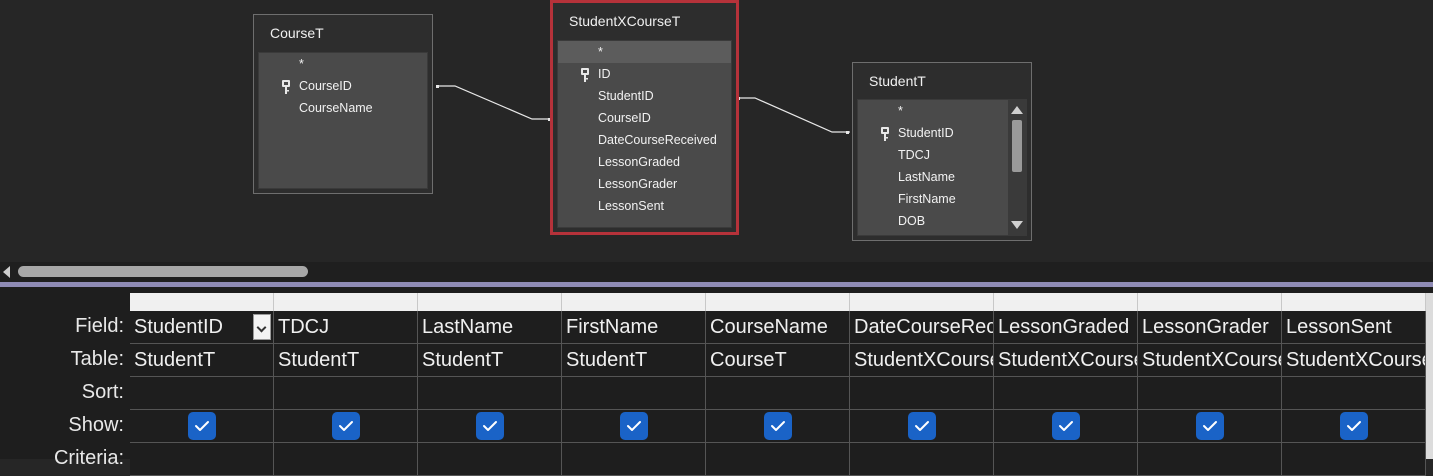 Image resolution: width=1433 pixels, height=476 pixels. Describe the element at coordinates (343, 33) in the screenshot. I see `table-title: CourseT` at that location.